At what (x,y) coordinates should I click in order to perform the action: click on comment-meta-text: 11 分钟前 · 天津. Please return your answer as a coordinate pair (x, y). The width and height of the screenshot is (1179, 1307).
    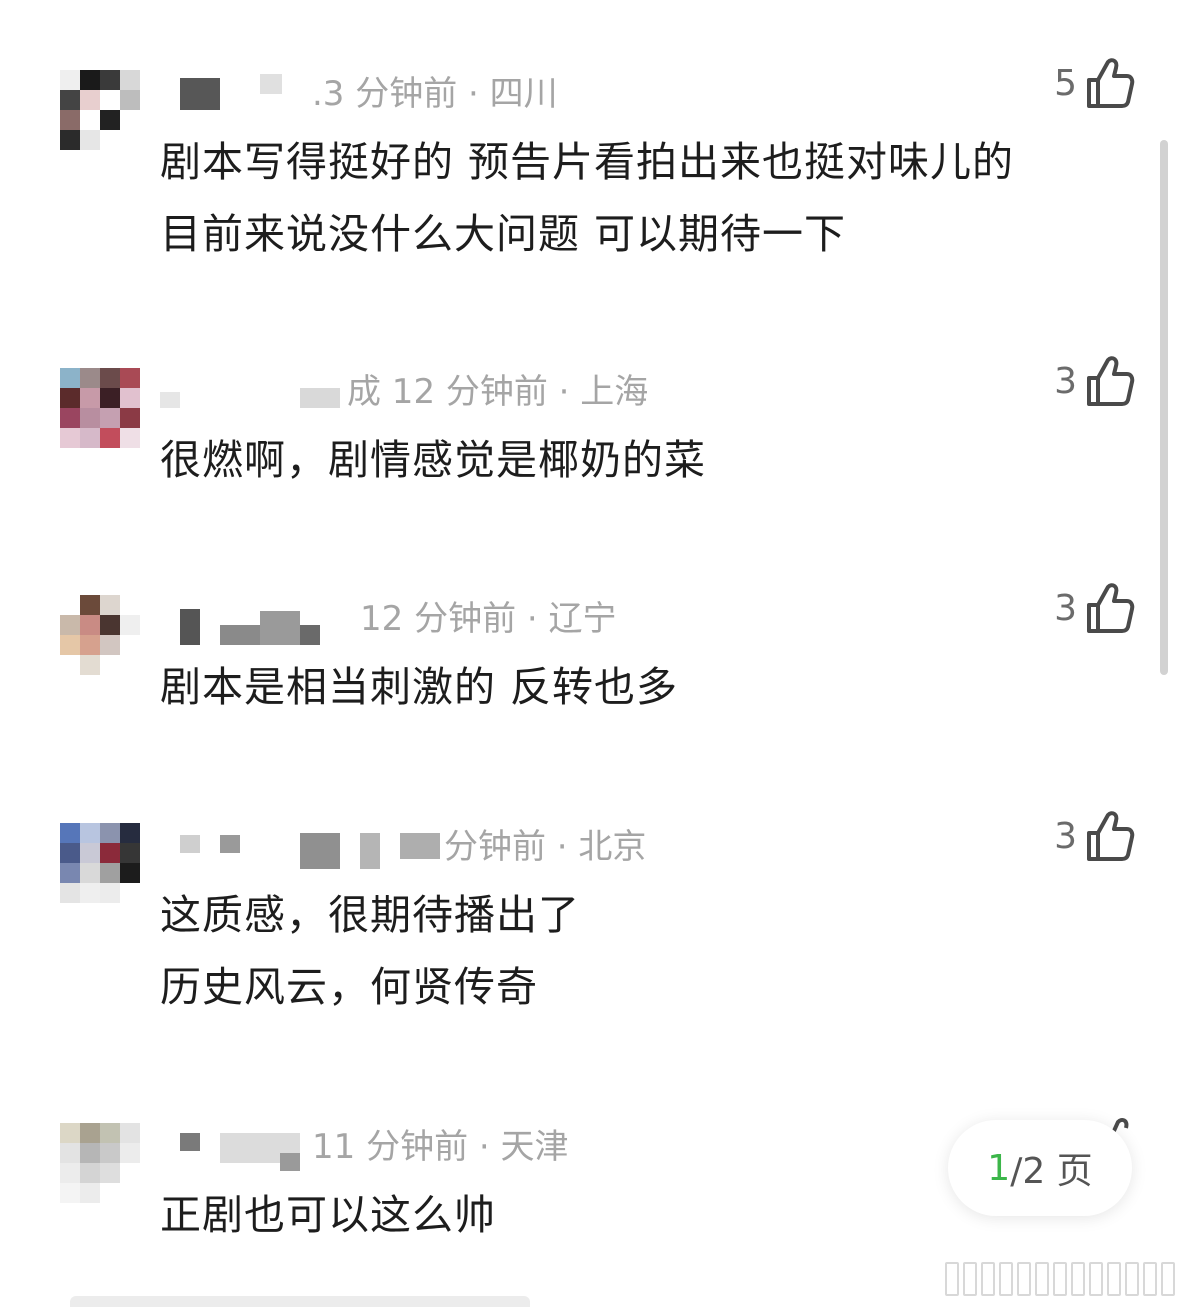
    Looking at the image, I should click on (440, 1146).